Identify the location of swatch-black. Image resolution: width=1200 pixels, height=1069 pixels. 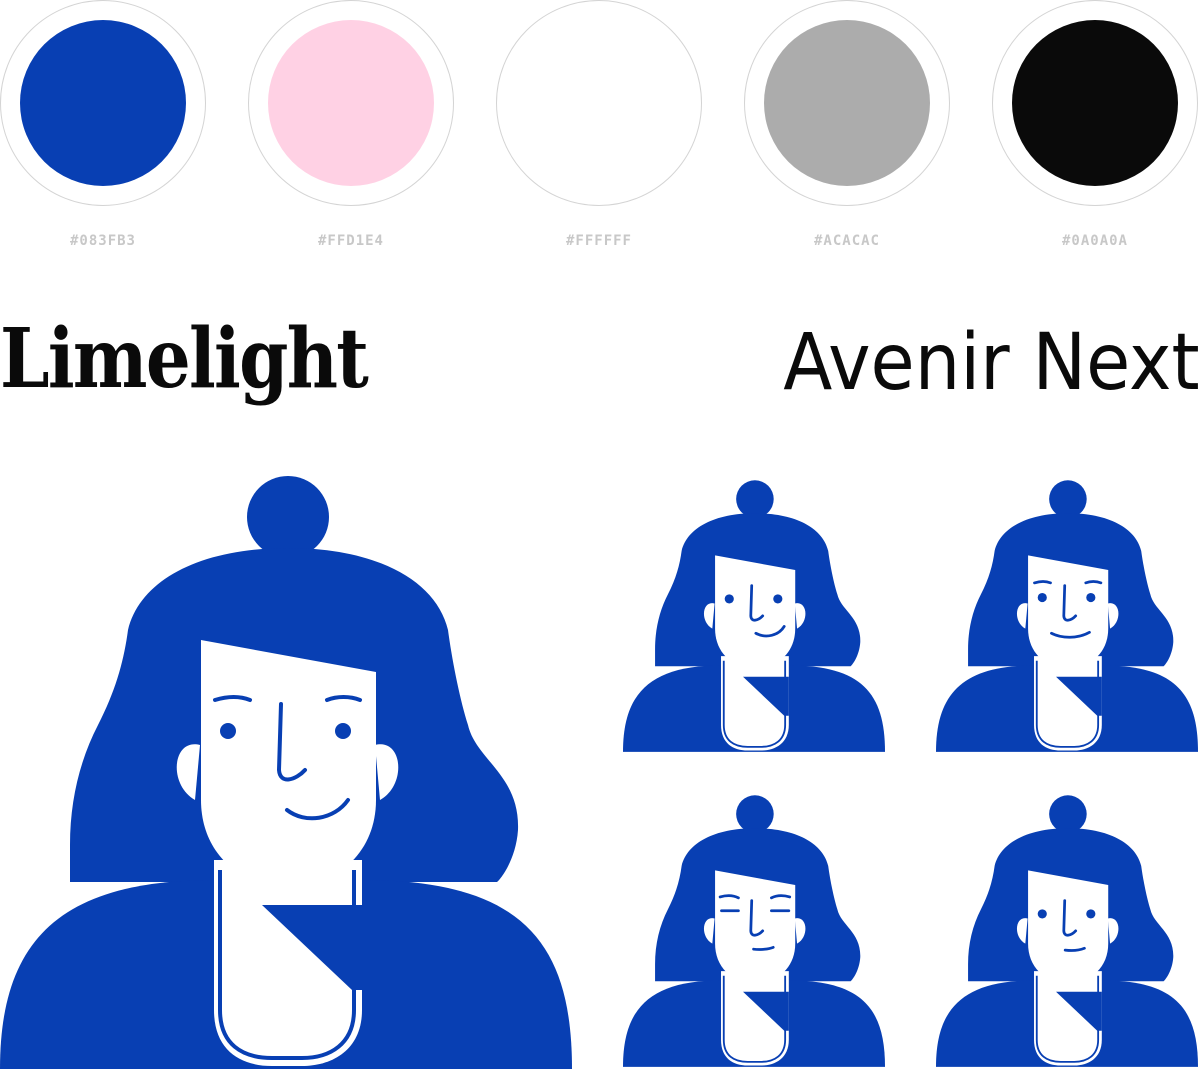
(1095, 103).